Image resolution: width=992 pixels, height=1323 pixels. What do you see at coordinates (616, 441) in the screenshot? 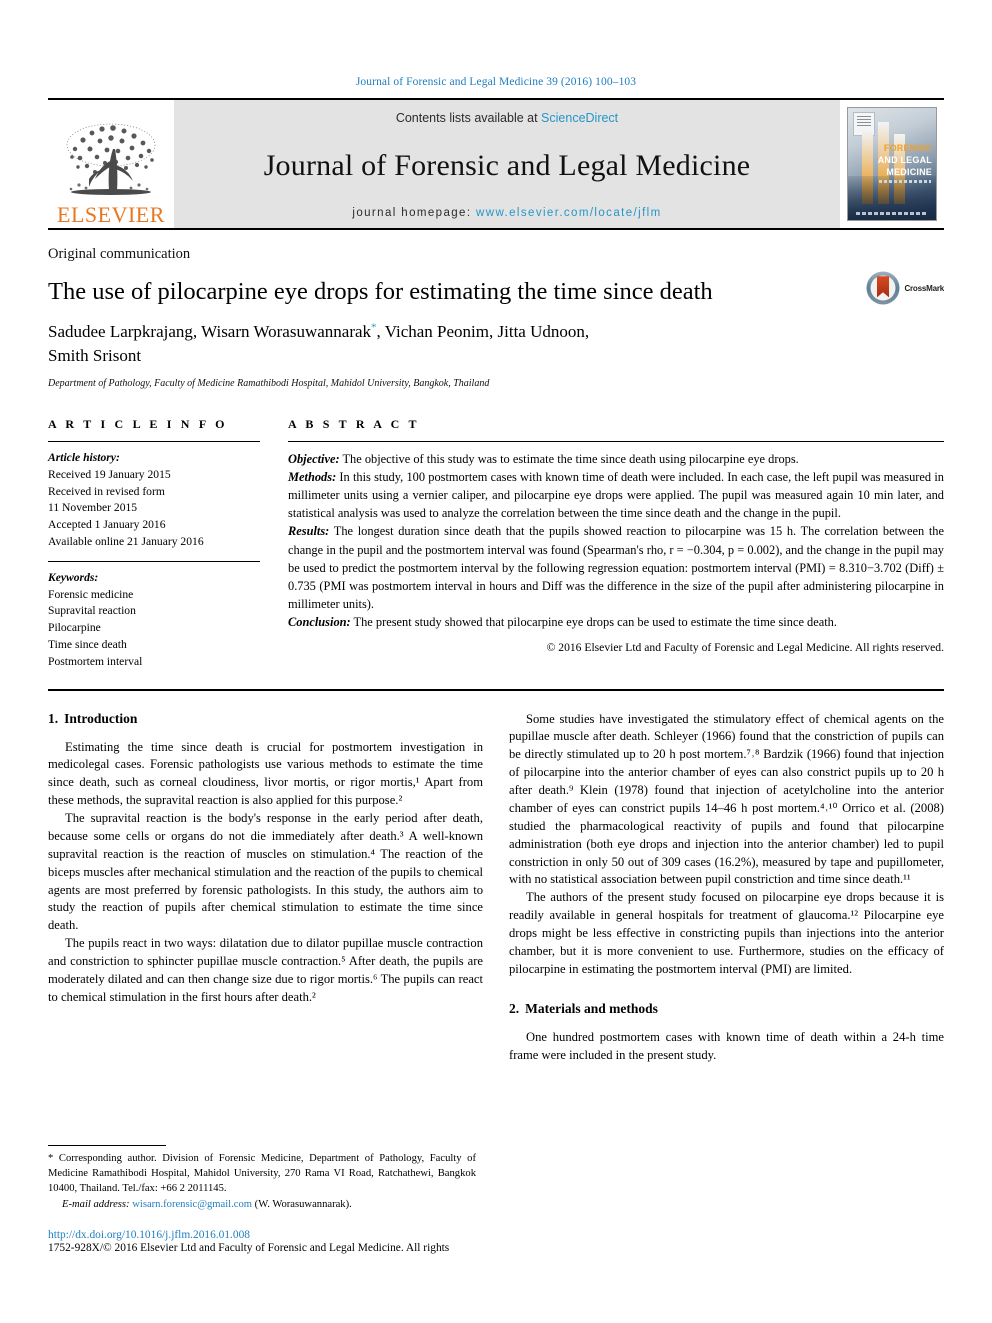
I see `abstract-rule-top` at bounding box center [616, 441].